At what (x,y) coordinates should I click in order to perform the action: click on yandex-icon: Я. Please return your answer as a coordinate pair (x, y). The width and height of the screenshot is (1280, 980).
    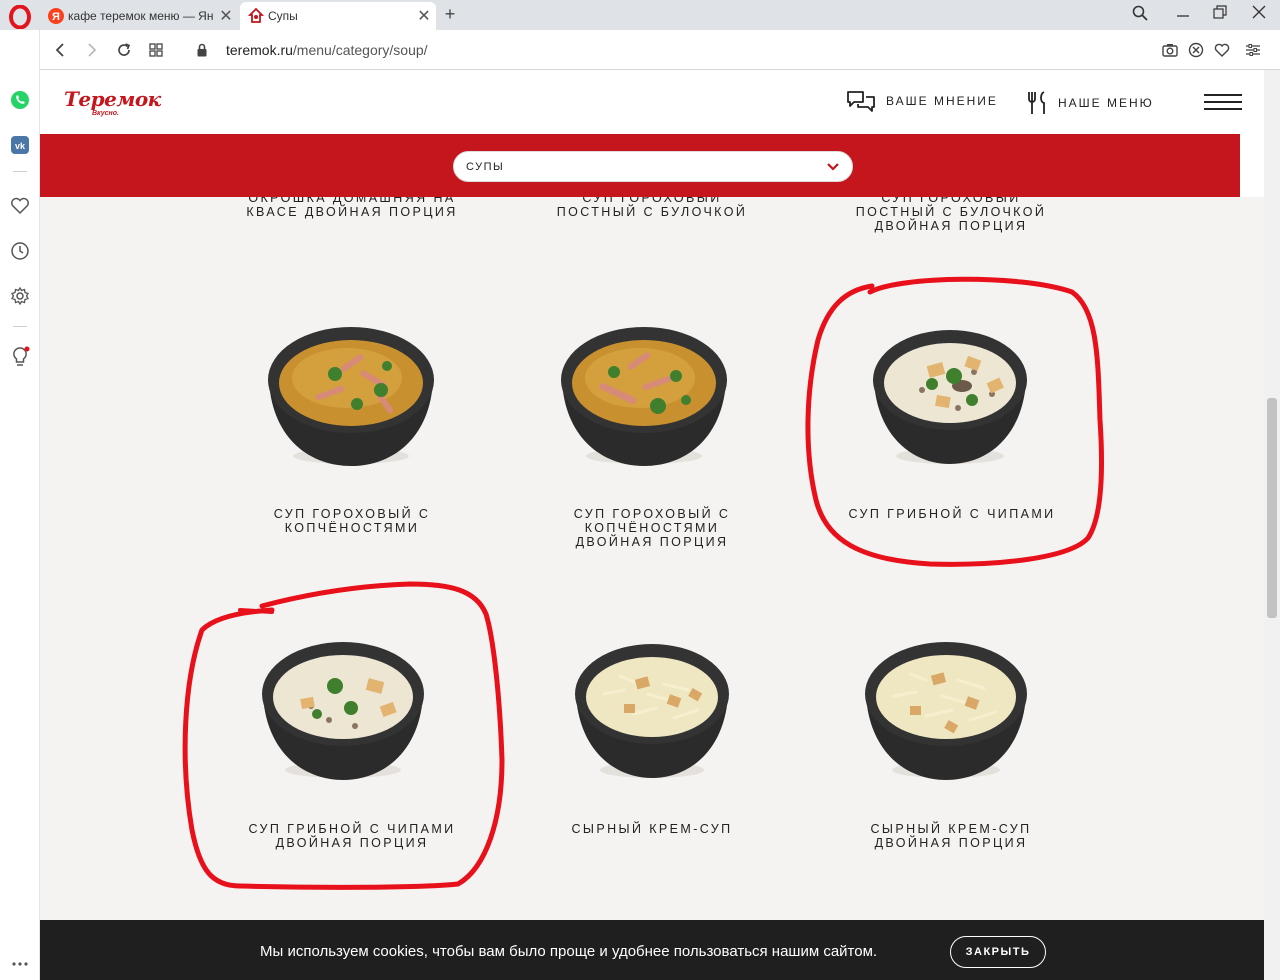
    Looking at the image, I should click on (56, 16).